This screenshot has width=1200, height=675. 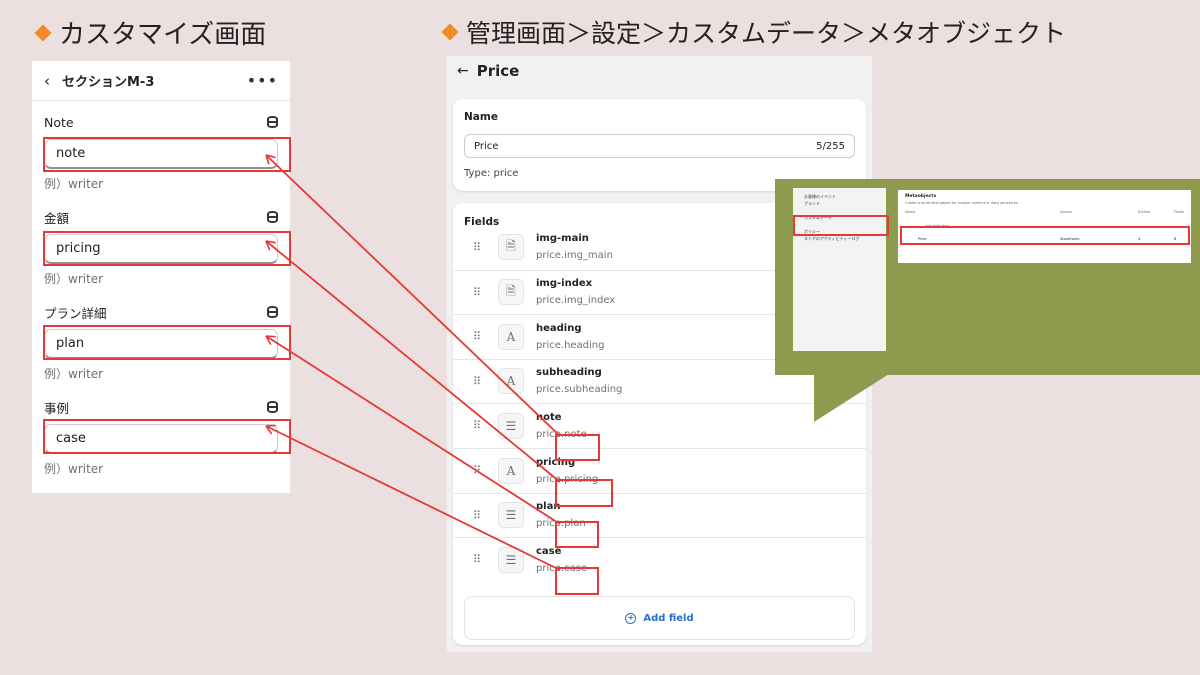 What do you see at coordinates (561, 515) in the screenshot?
I see `field-text: plan price.plan` at bounding box center [561, 515].